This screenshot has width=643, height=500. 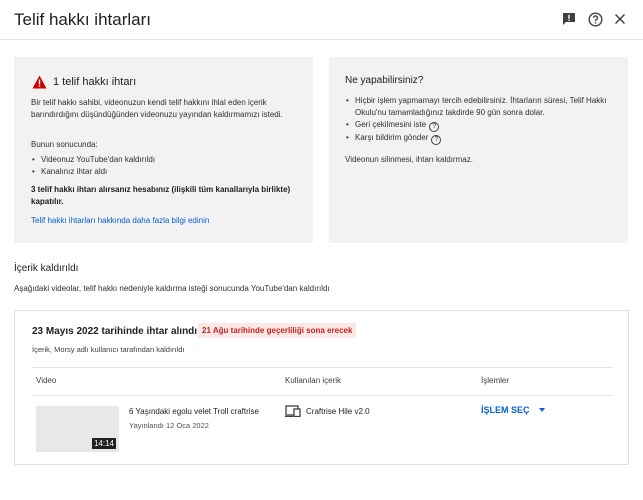 What do you see at coordinates (169, 425) in the screenshot?
I see `video-published-date: Yayınlandı 12 Oca 2022` at bounding box center [169, 425].